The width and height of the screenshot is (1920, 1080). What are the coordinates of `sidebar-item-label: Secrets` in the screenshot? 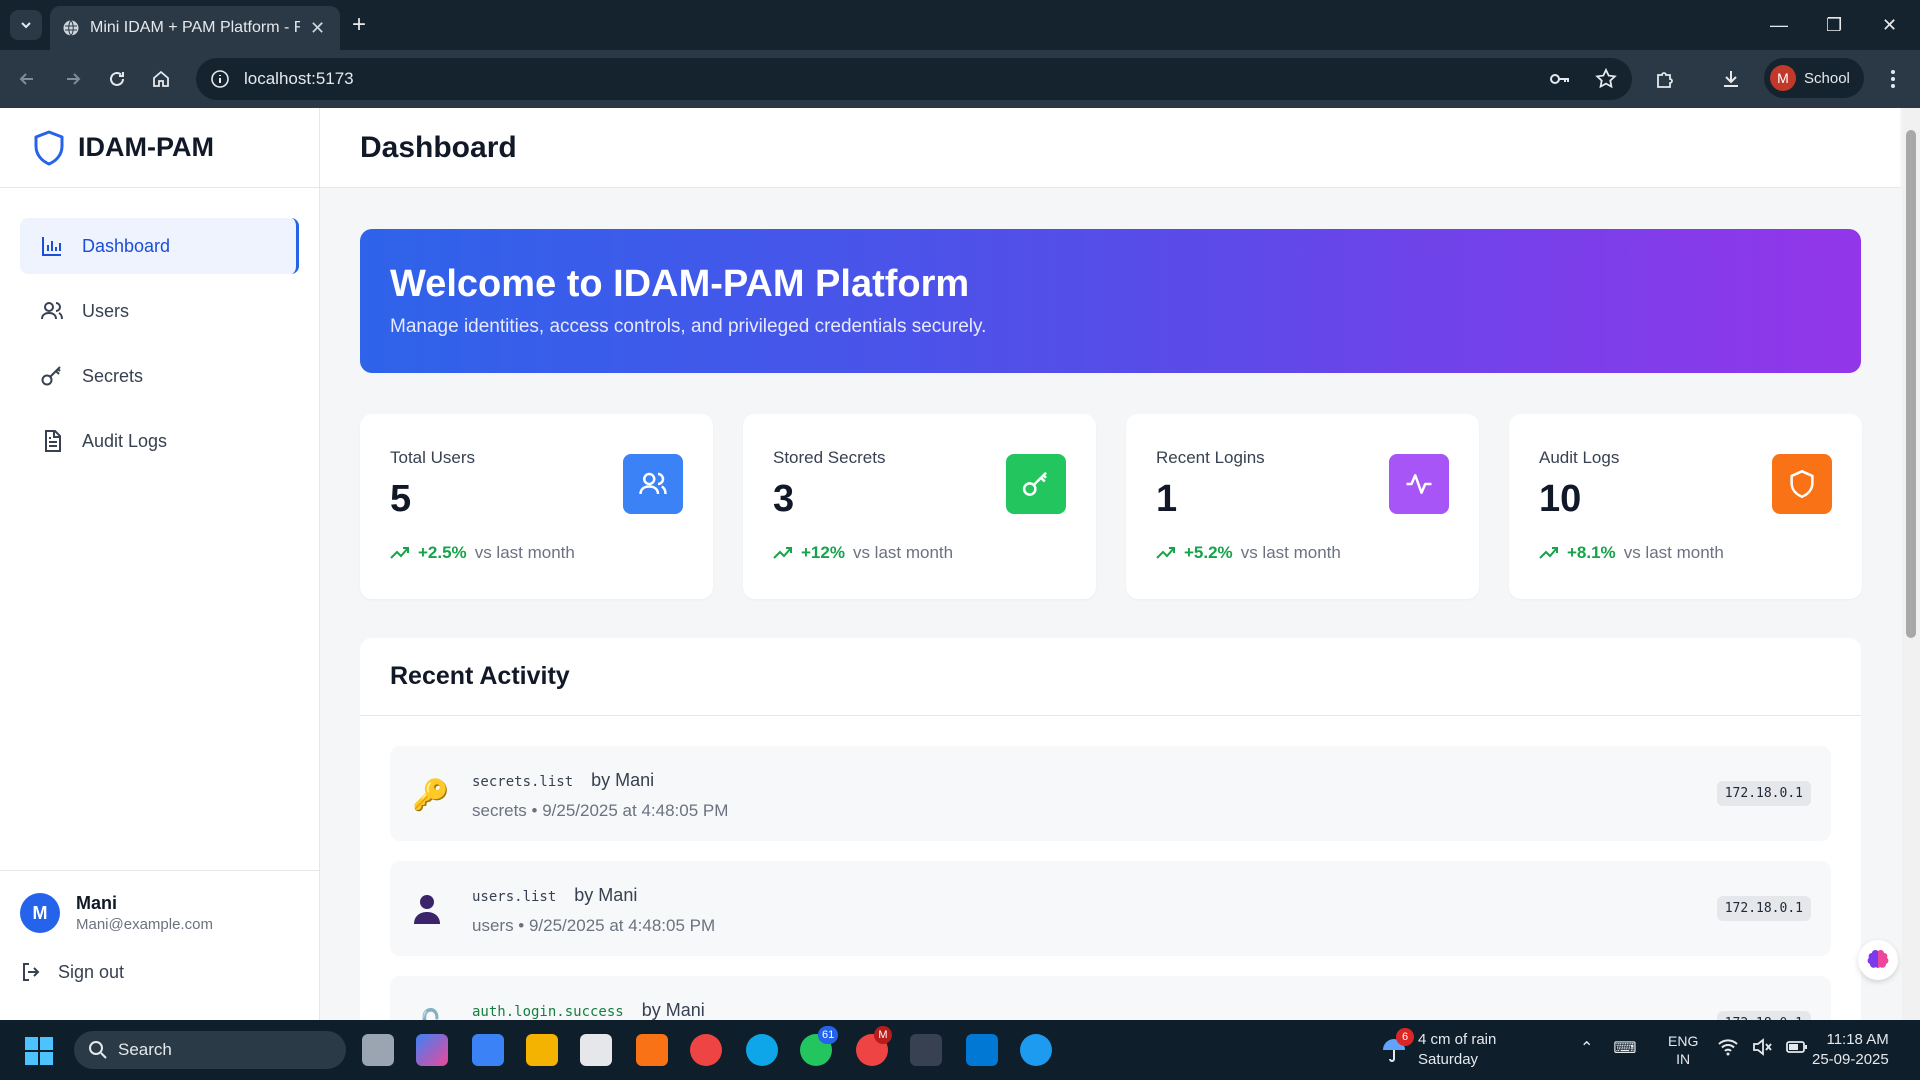 It's located at (113, 375).